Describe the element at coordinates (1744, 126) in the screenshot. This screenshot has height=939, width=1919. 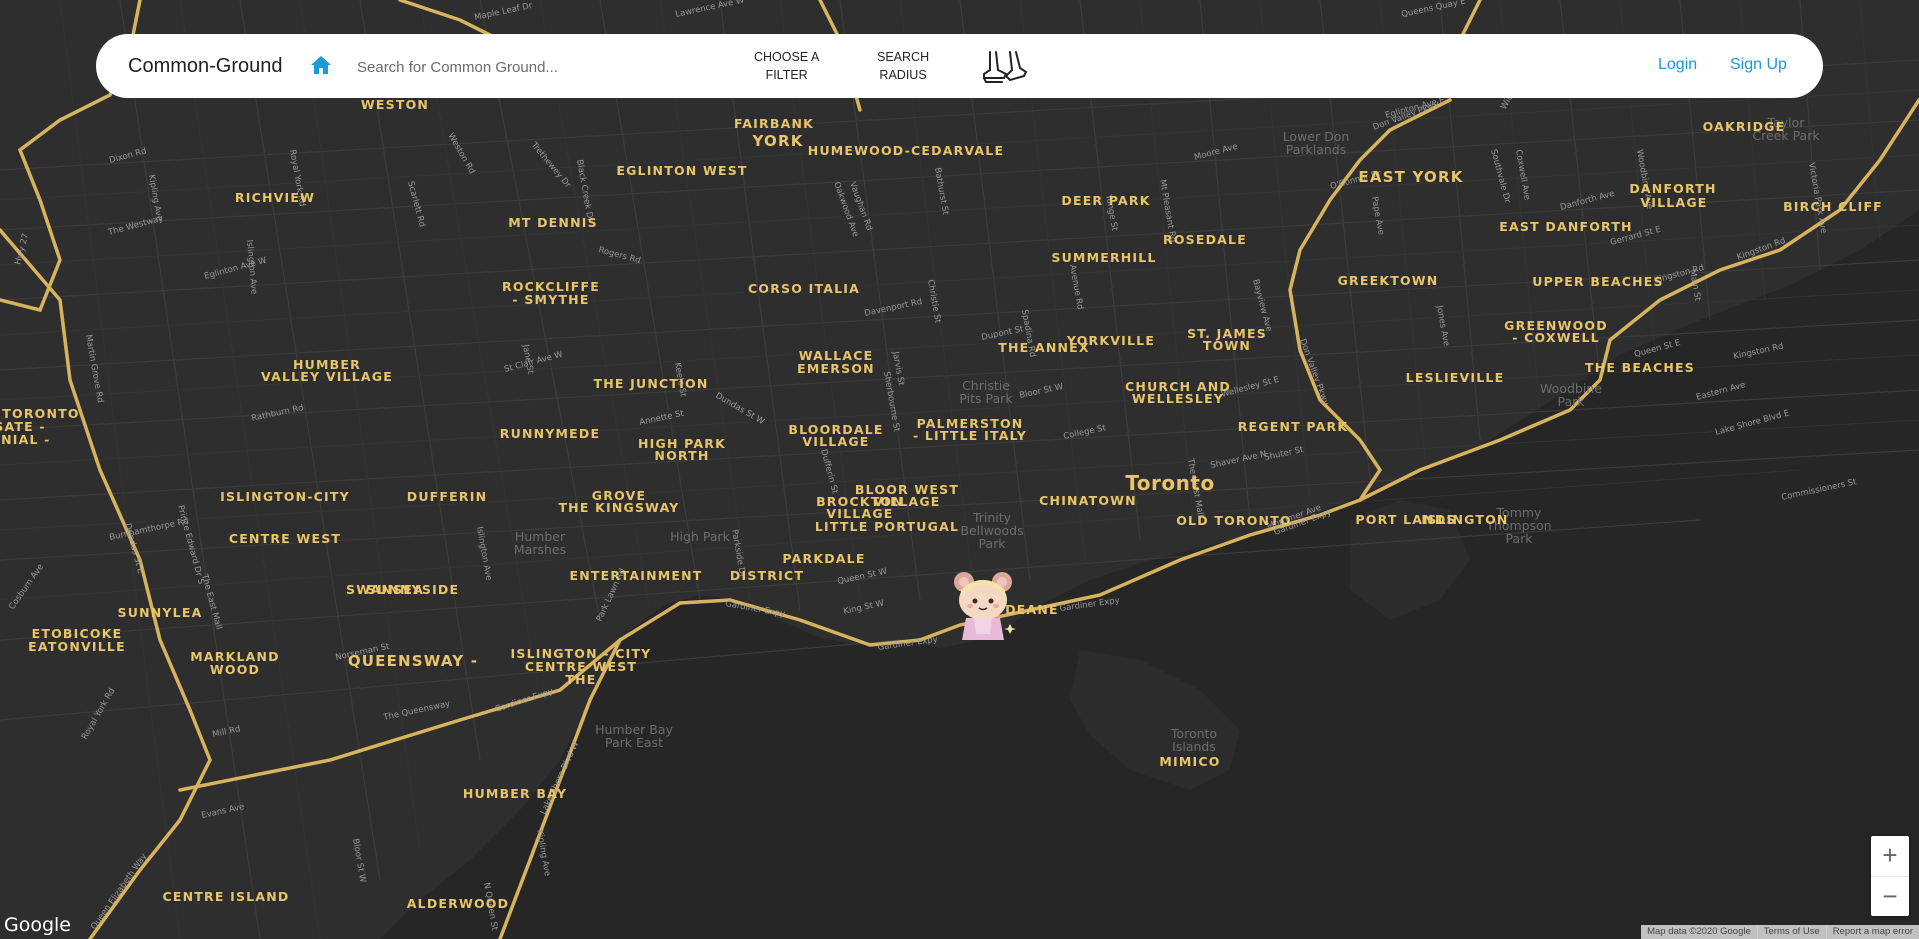
I see `neighbourhood-label: OAKRIDGE` at that location.